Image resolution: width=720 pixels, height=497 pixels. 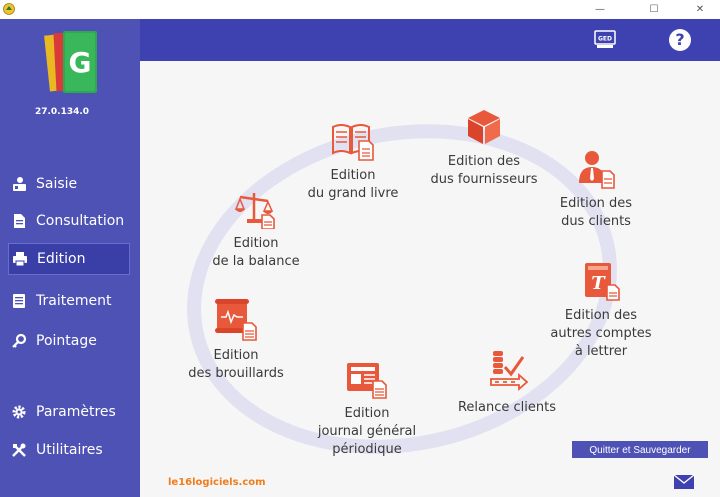 I want to click on svg-text: G, so click(x=80, y=62).